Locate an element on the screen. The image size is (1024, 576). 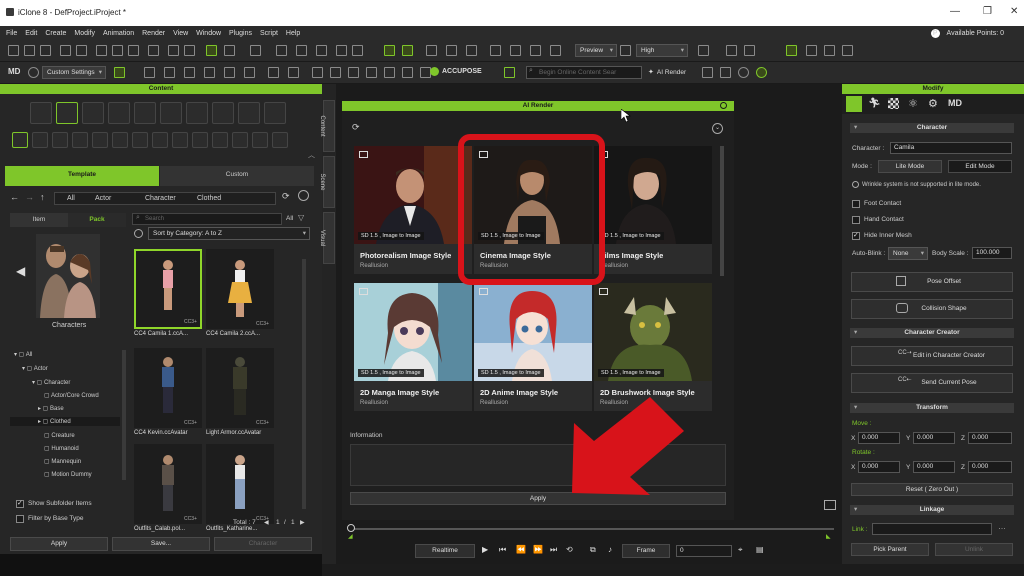
show-subfolder-checkbox is located at coordinates (20, 503).